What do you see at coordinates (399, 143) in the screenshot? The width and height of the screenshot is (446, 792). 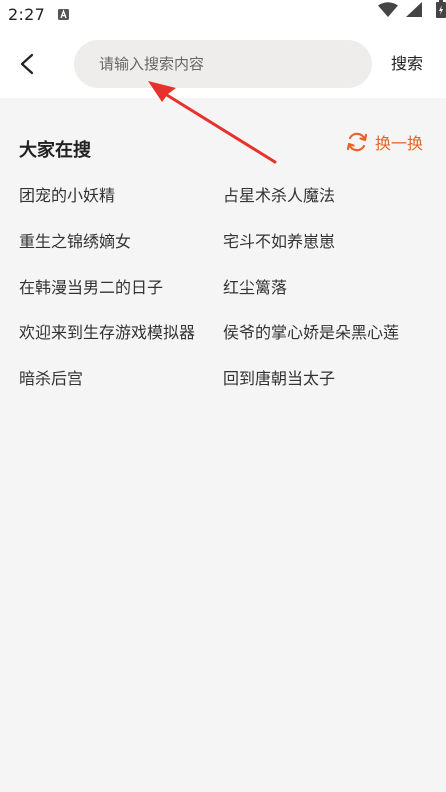 I see `refresh-label: 换一换` at bounding box center [399, 143].